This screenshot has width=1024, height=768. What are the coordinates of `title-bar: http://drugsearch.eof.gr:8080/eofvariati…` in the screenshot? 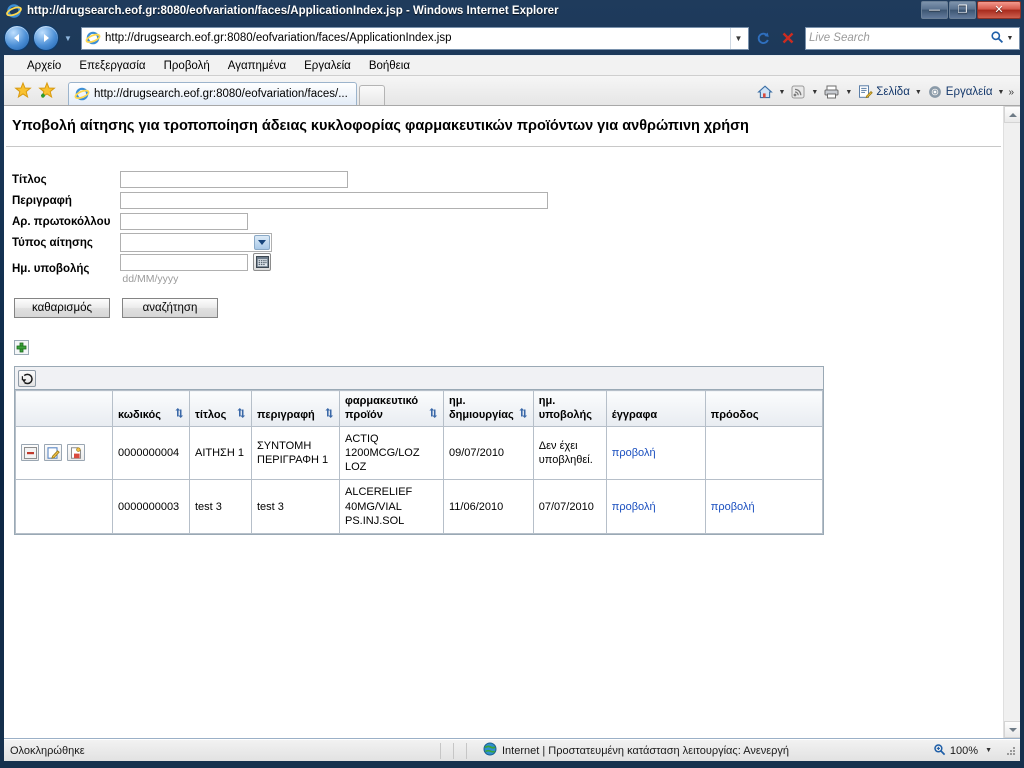 It's located at (512, 11).